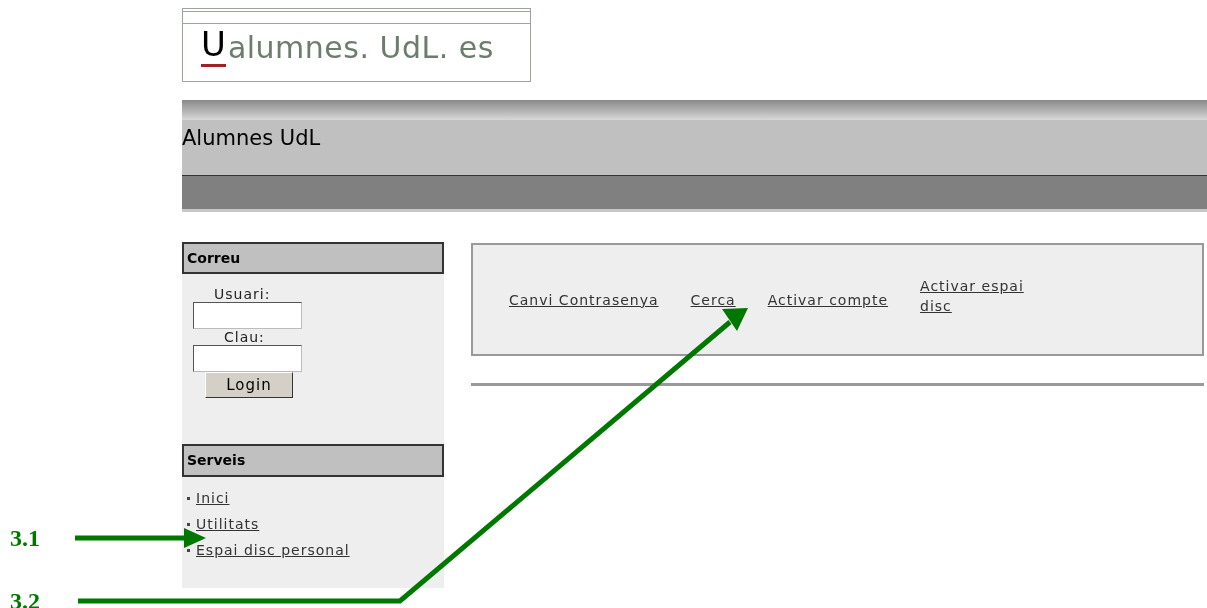 Image resolution: width=1207 pixels, height=608 pixels. What do you see at coordinates (213, 498) in the screenshot?
I see `nav-link: Inici` at bounding box center [213, 498].